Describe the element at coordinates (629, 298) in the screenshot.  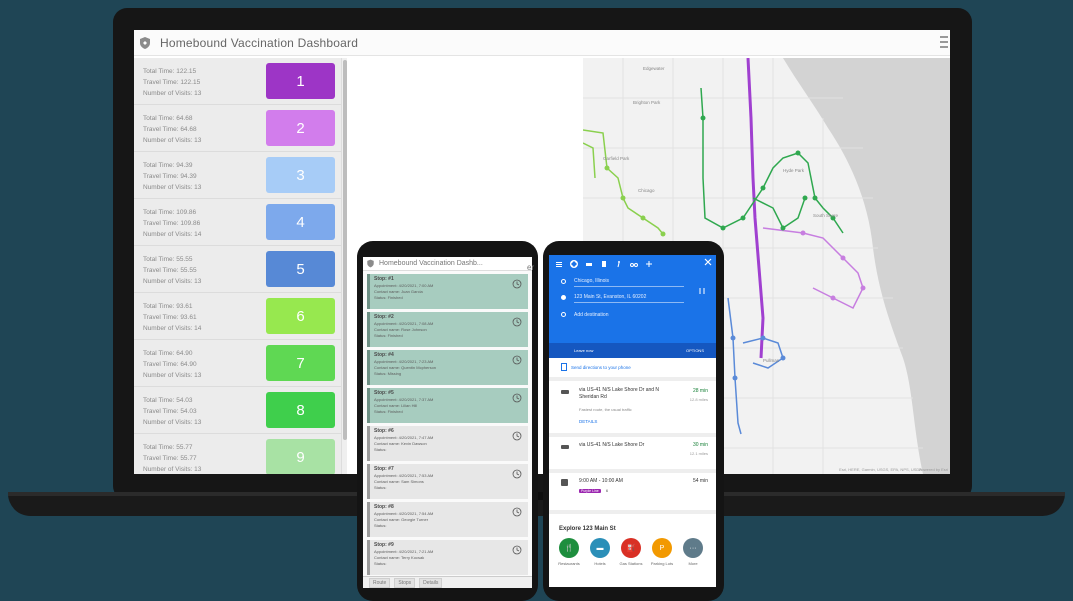
I see `destination-field: 123 Main St, Evanston, IL 60202` at that location.